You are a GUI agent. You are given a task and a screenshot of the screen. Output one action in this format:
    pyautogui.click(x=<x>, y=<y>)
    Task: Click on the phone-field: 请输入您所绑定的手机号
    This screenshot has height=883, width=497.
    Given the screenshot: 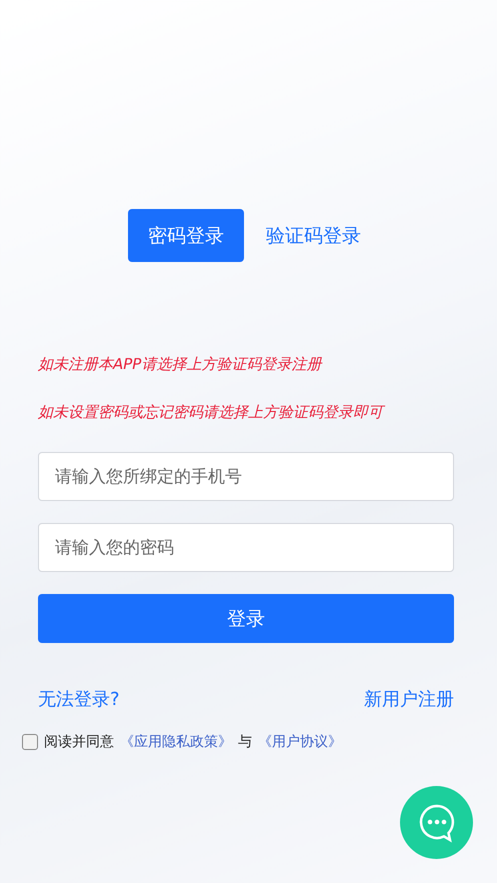 What is the action you would take?
    pyautogui.click(x=246, y=476)
    